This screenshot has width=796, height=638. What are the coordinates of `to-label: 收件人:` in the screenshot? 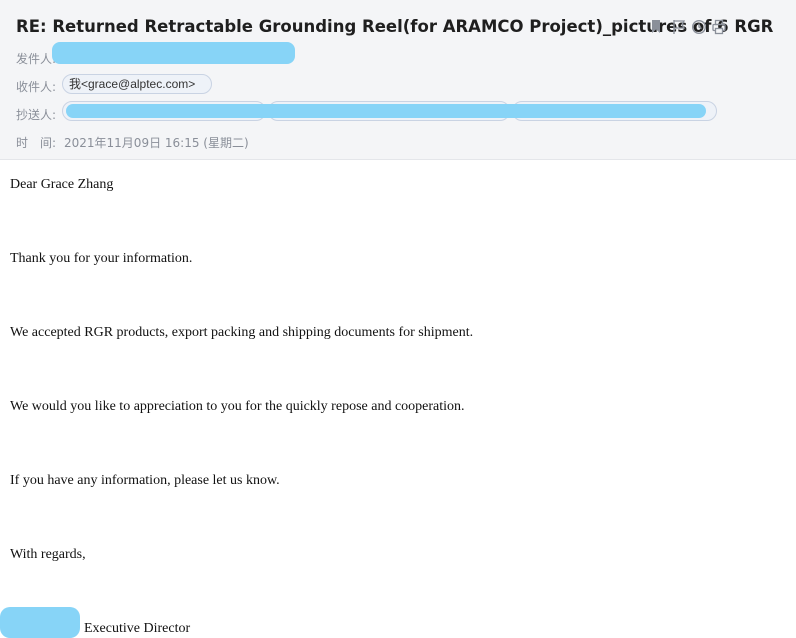 It's located at (36, 87).